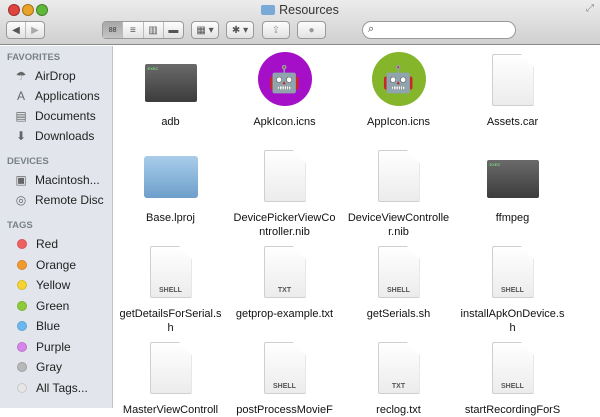 This screenshot has height=417, width=600. I want to click on share-button: ⇪, so click(276, 30).